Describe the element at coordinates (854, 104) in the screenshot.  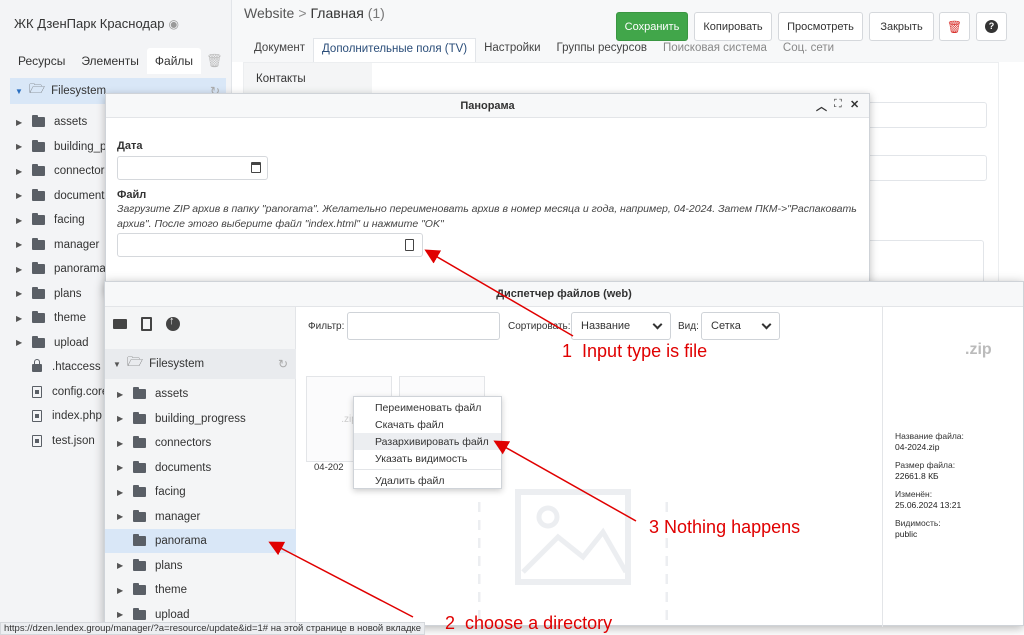
I see `close-icon: ✕` at that location.